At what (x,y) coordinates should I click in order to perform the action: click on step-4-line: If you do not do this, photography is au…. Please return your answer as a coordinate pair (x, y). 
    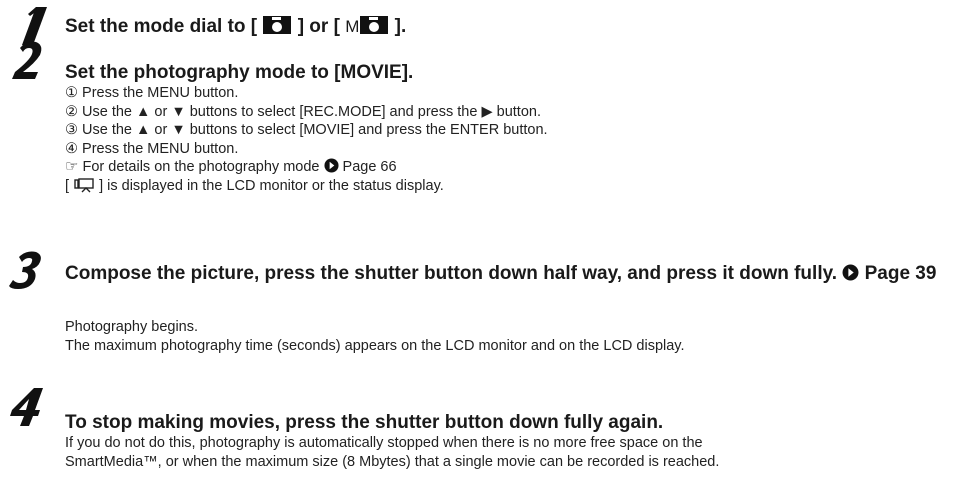
    Looking at the image, I should click on (384, 443).